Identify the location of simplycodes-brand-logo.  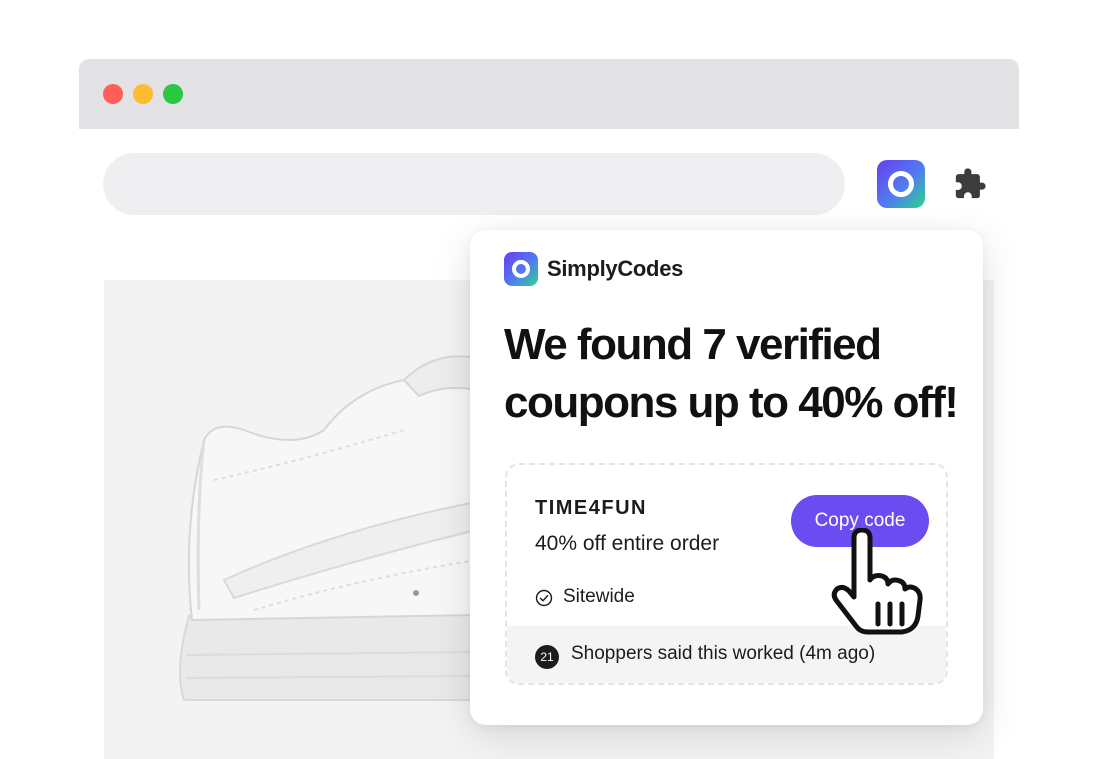
(521, 269).